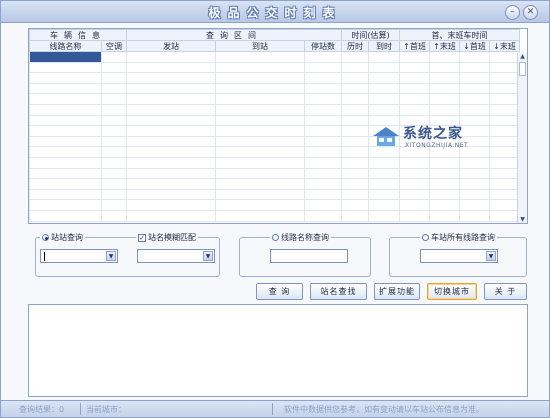 This screenshot has height=418, width=550. What do you see at coordinates (62, 237) in the screenshot?
I see `station-to-station-option: 站站查询` at bounding box center [62, 237].